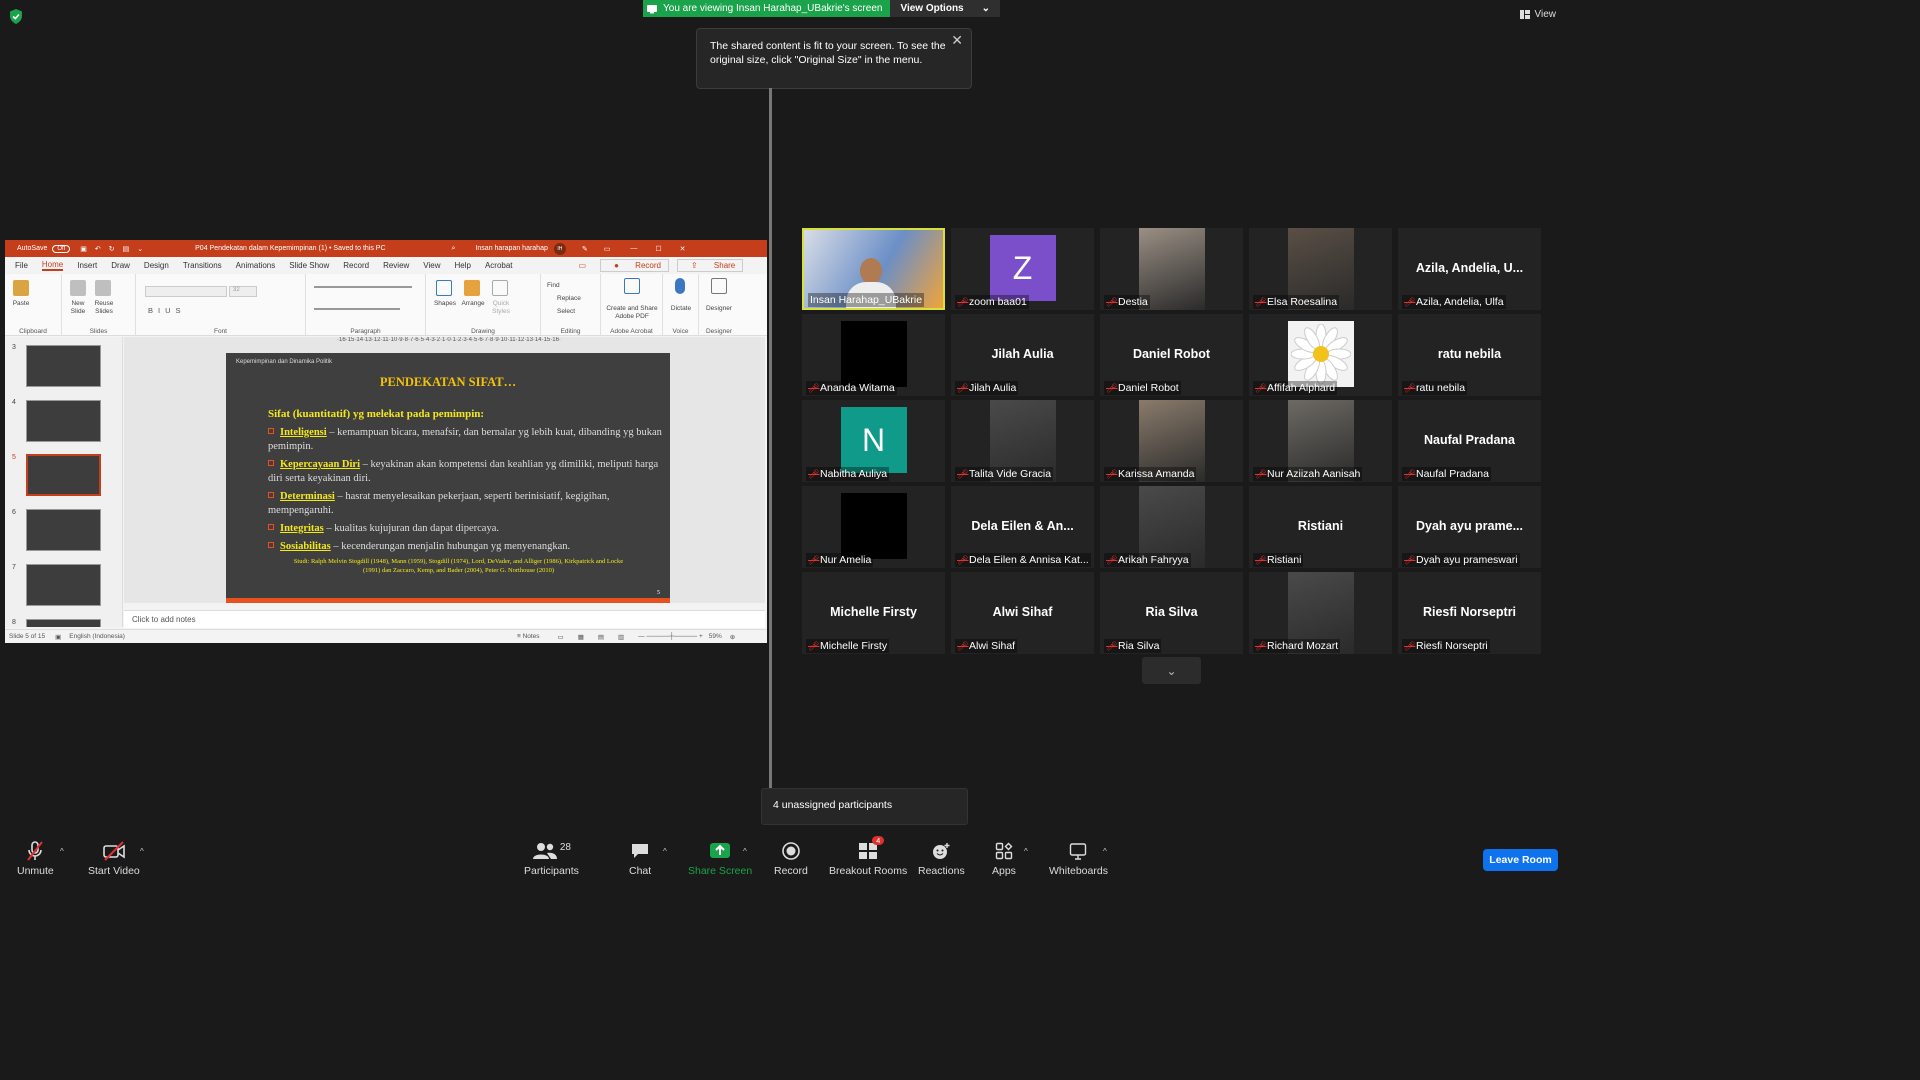  What do you see at coordinates (363, 287) in the screenshot?
I see `list-buttons` at bounding box center [363, 287].